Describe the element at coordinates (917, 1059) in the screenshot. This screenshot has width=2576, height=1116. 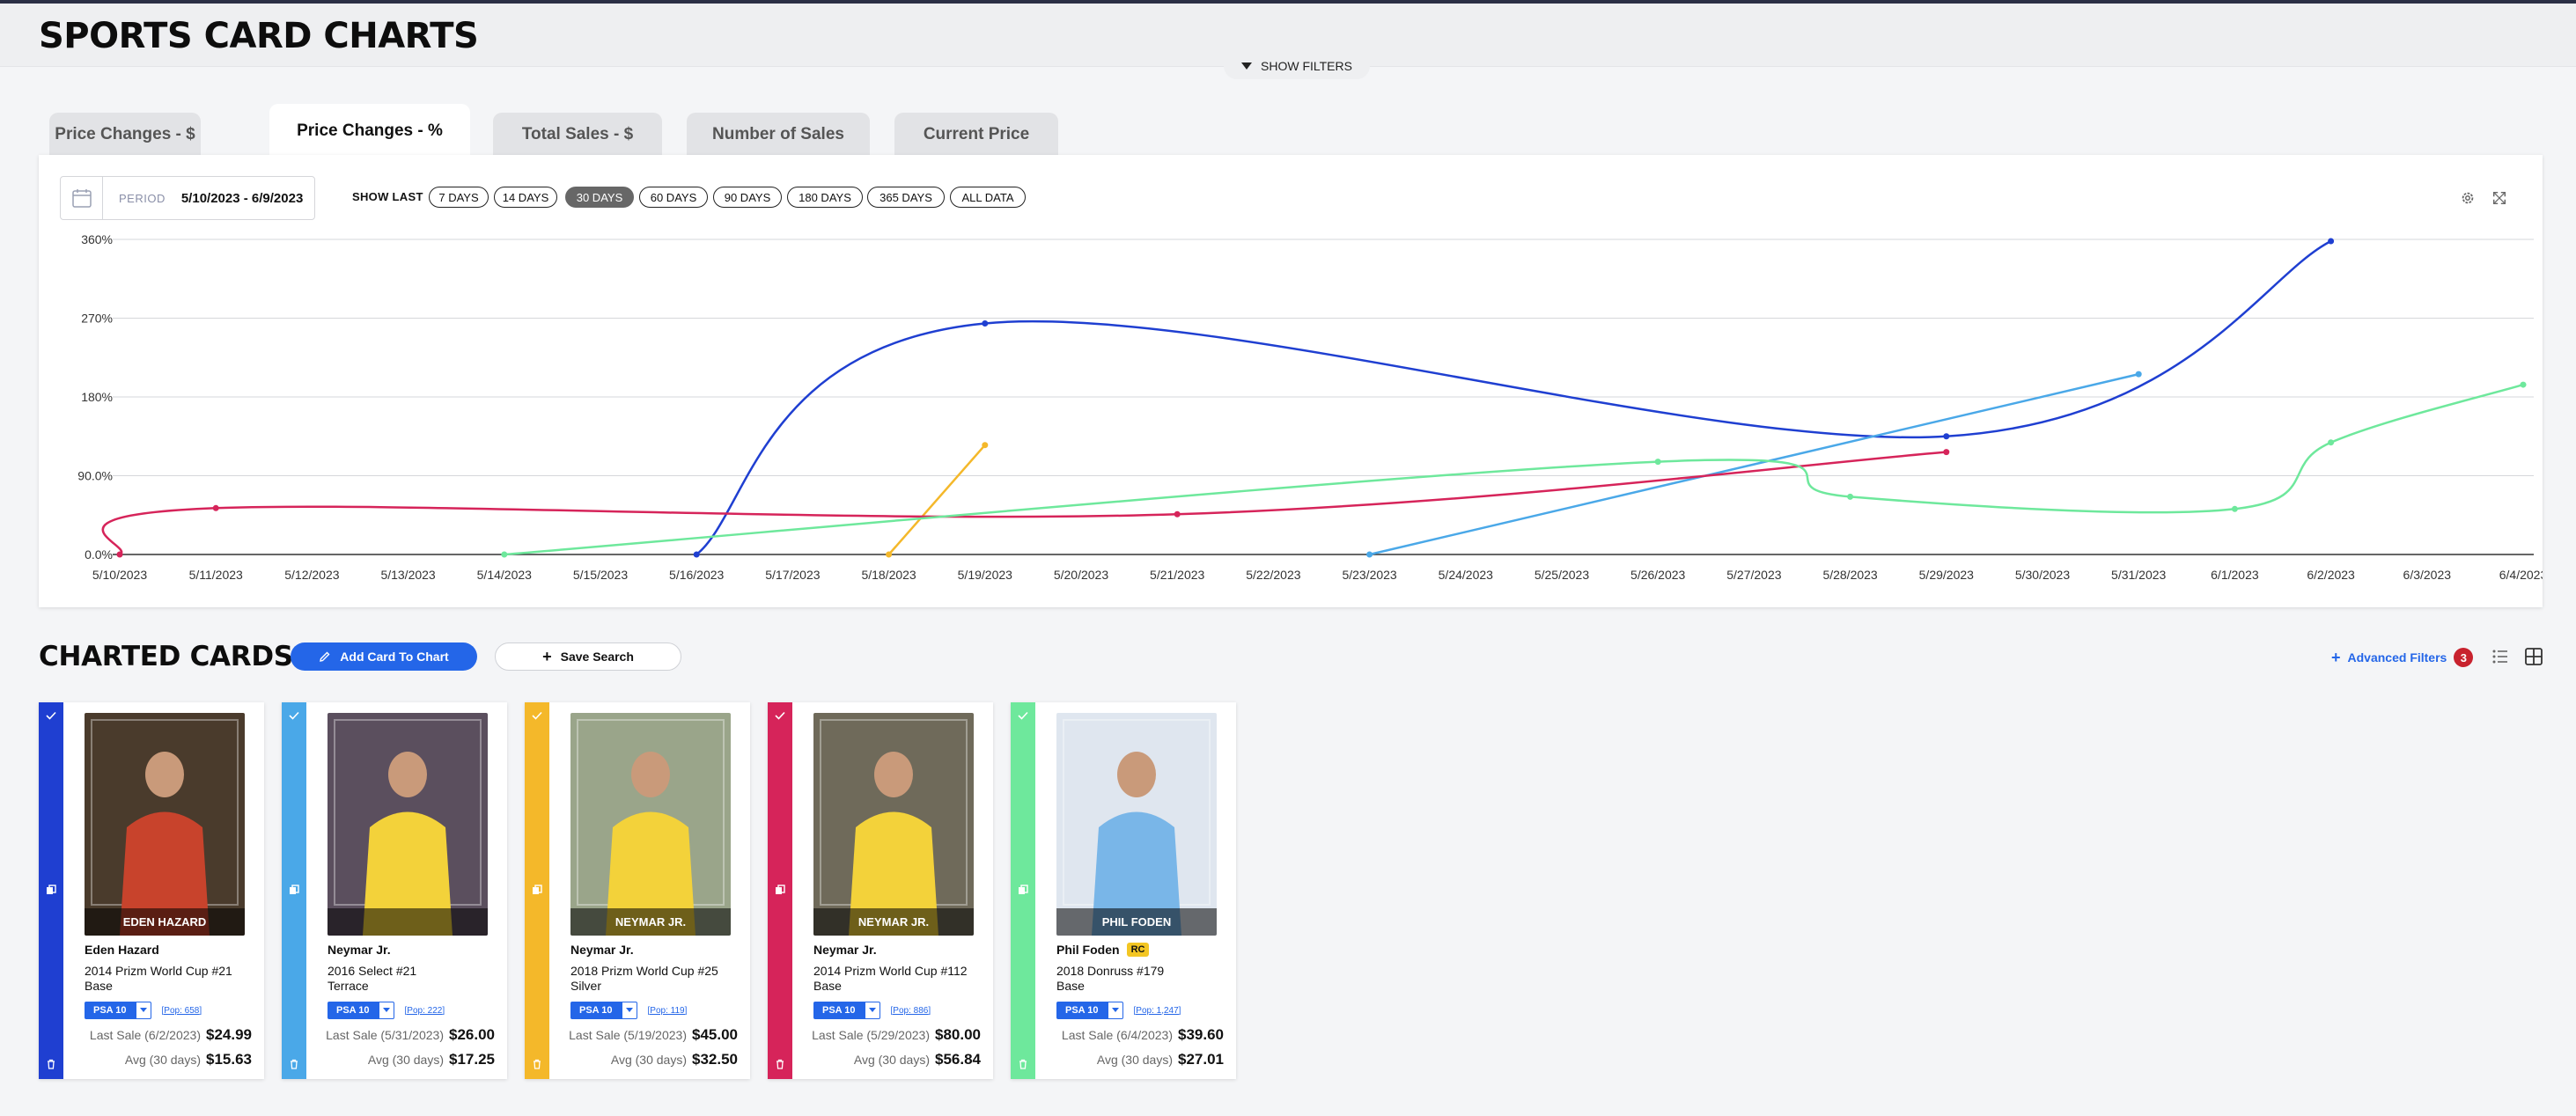
I see `average-row: Avg (30 days) $56.84` at that location.